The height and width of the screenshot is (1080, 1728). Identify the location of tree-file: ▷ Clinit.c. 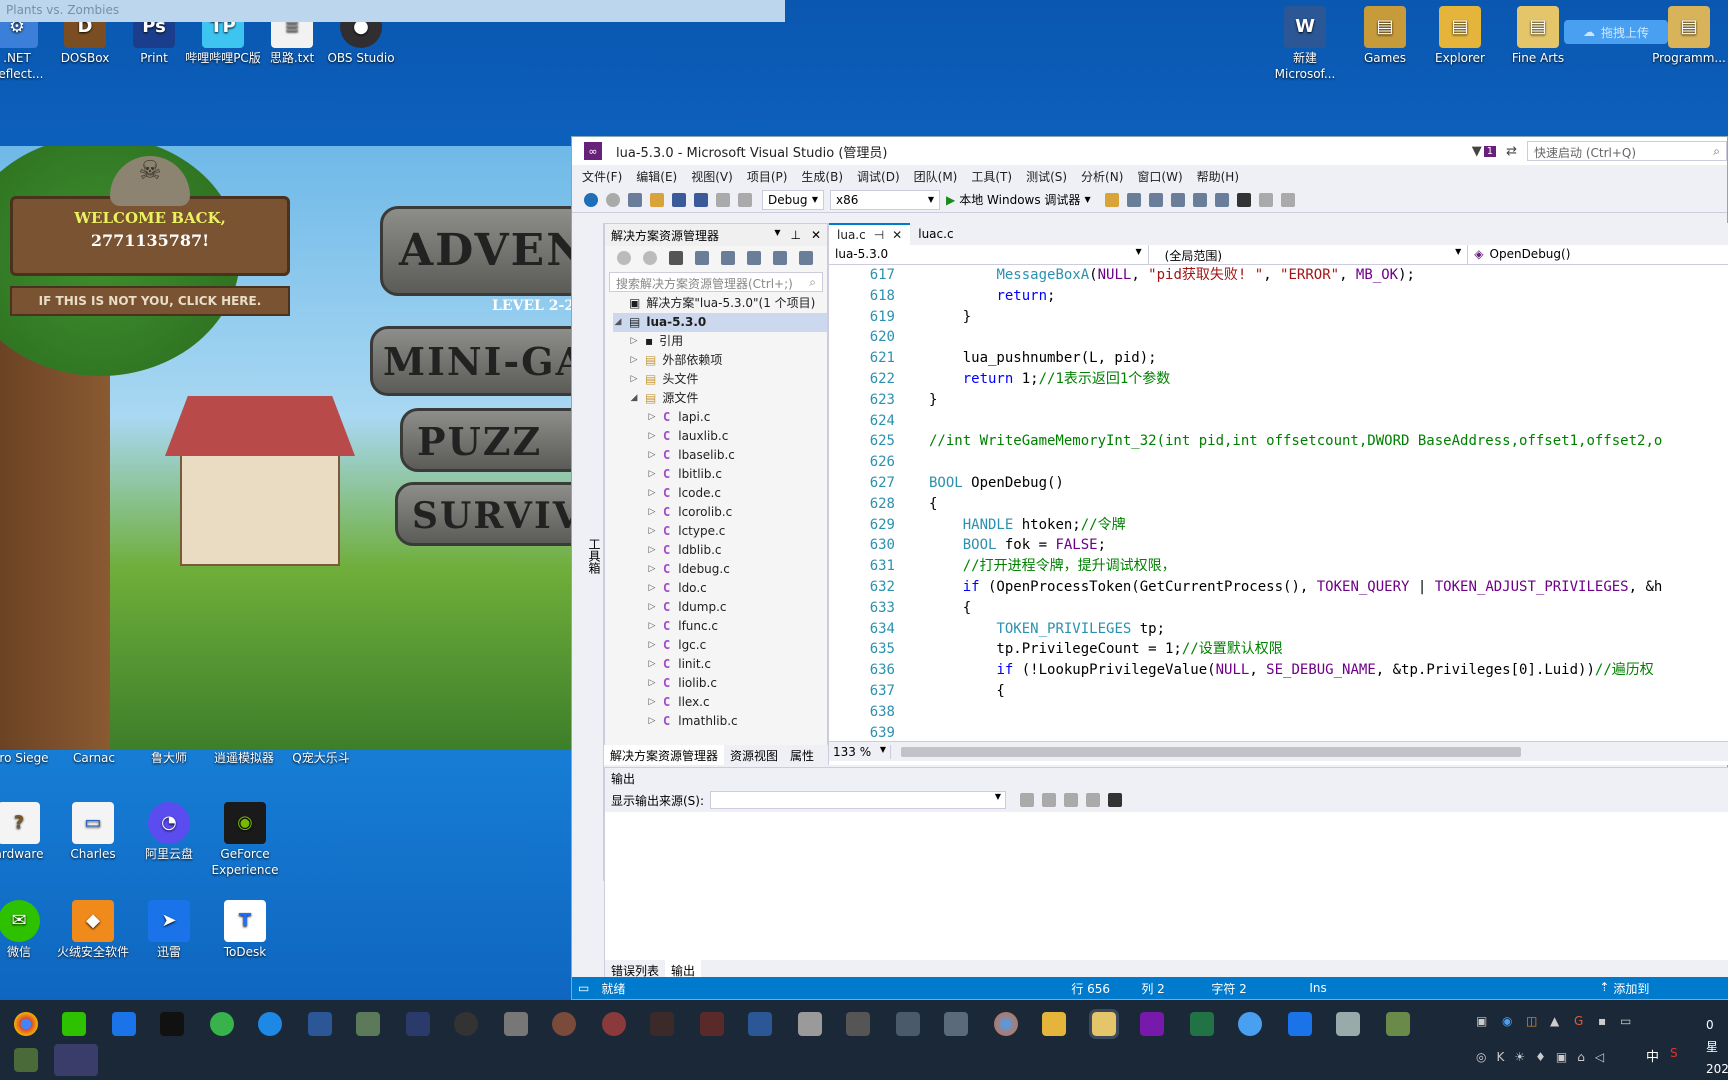
(720, 664).